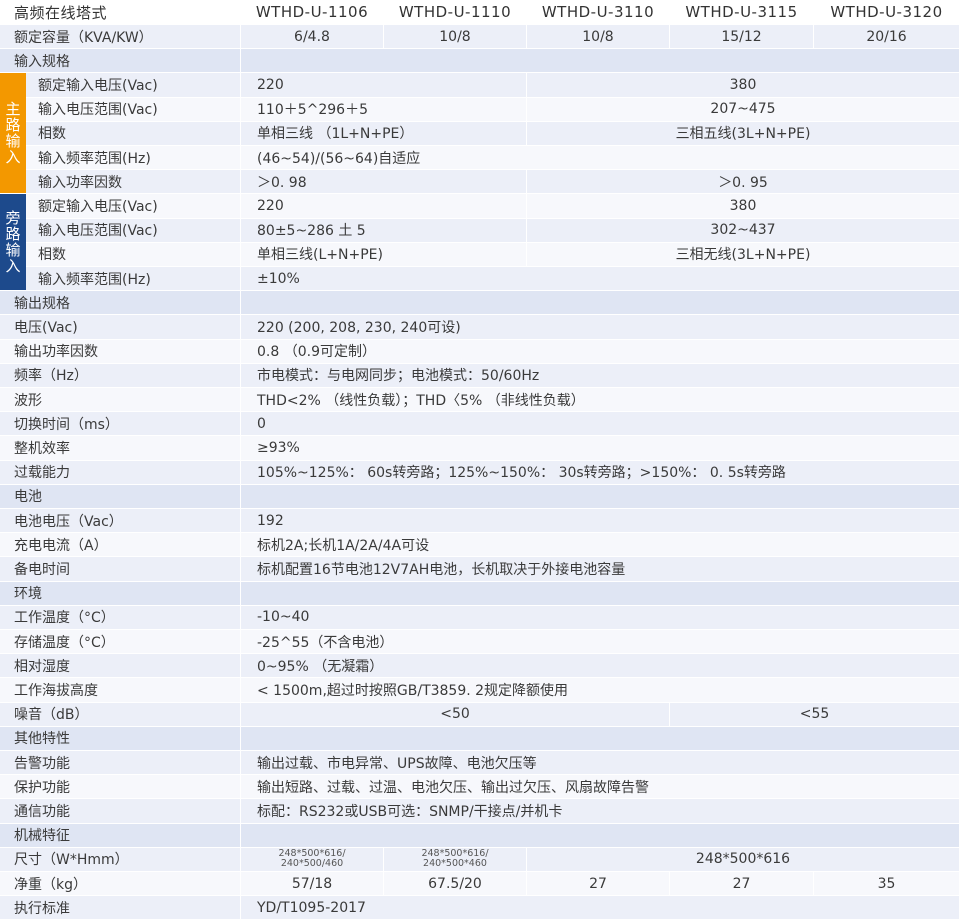  Describe the element at coordinates (887, 37) in the screenshot. I see `spec-value: 20/16` at that location.